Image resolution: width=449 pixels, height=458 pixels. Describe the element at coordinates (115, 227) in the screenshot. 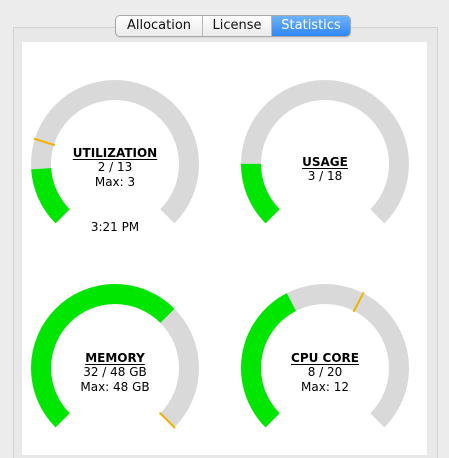

I see `utilization-time: 3:21 PM` at that location.